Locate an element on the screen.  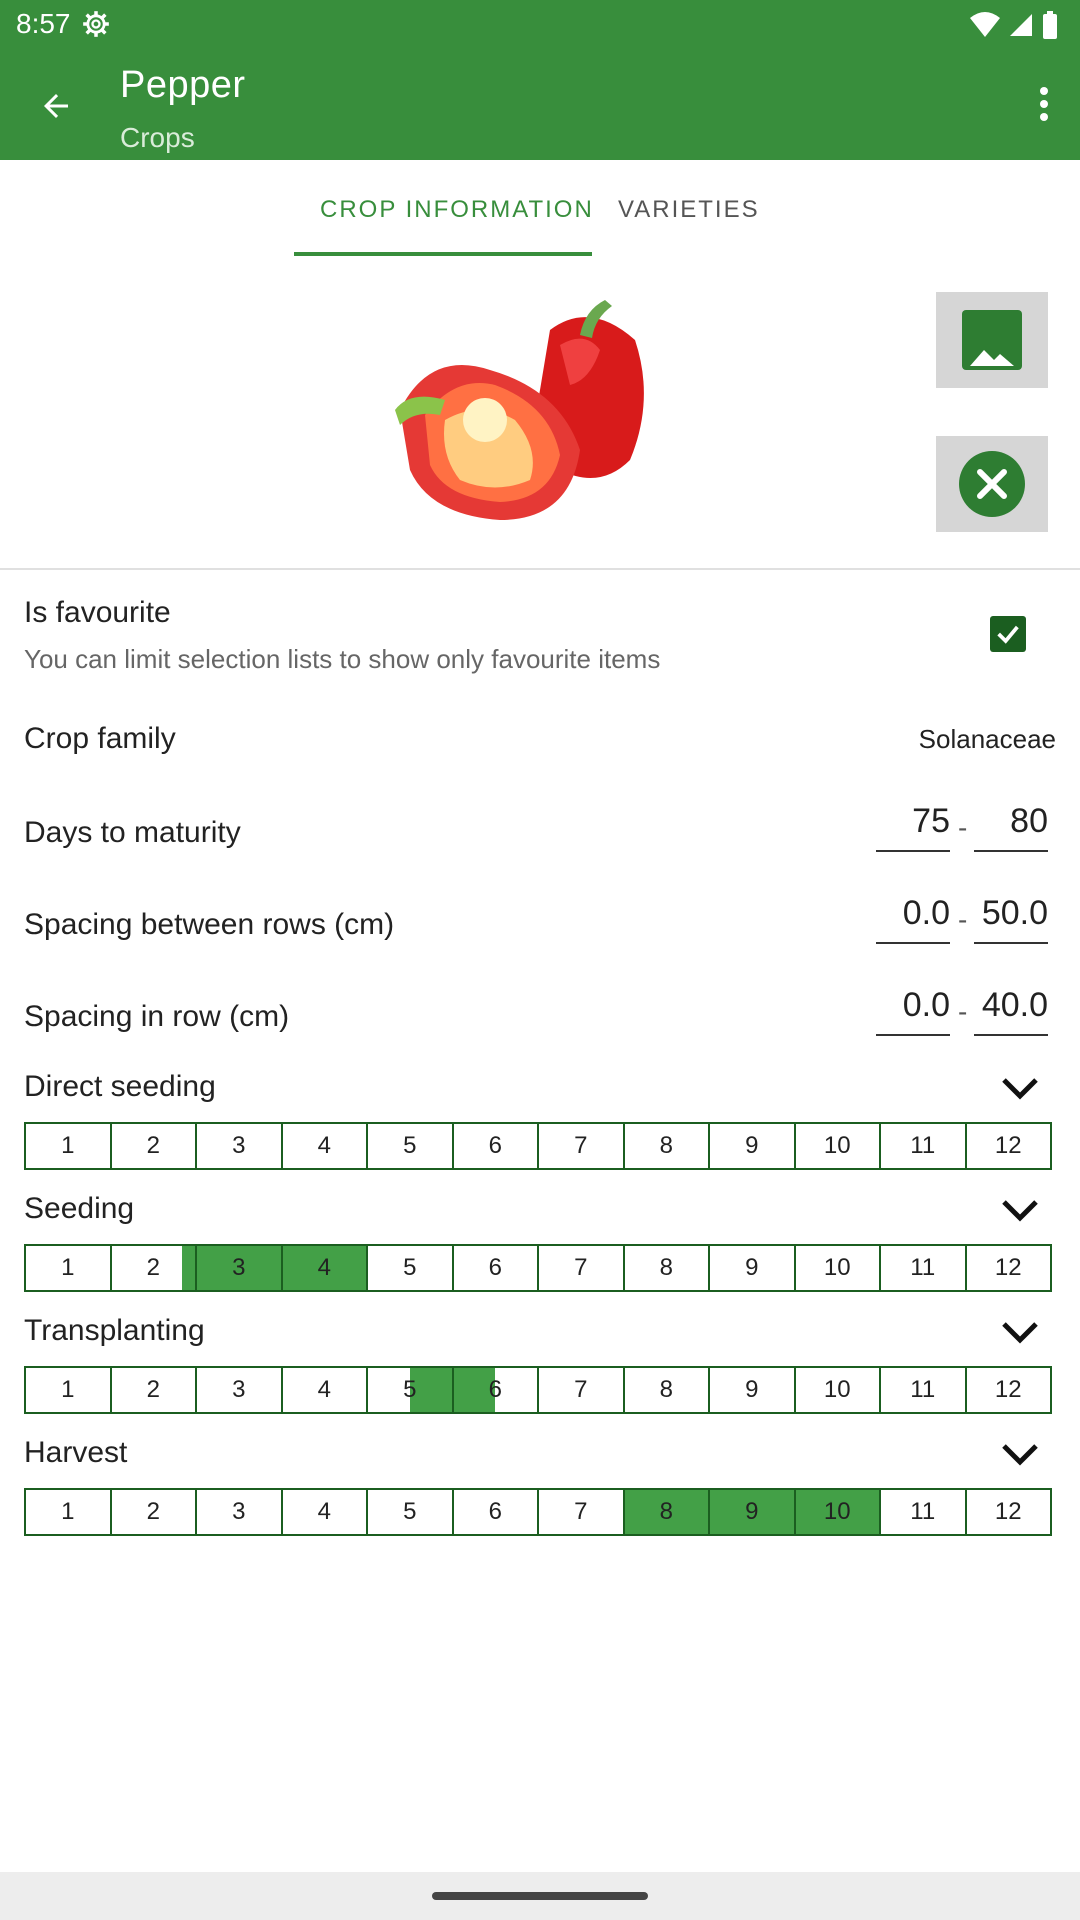
days-to-maturity-min: 75 is located at coordinates (913, 827).